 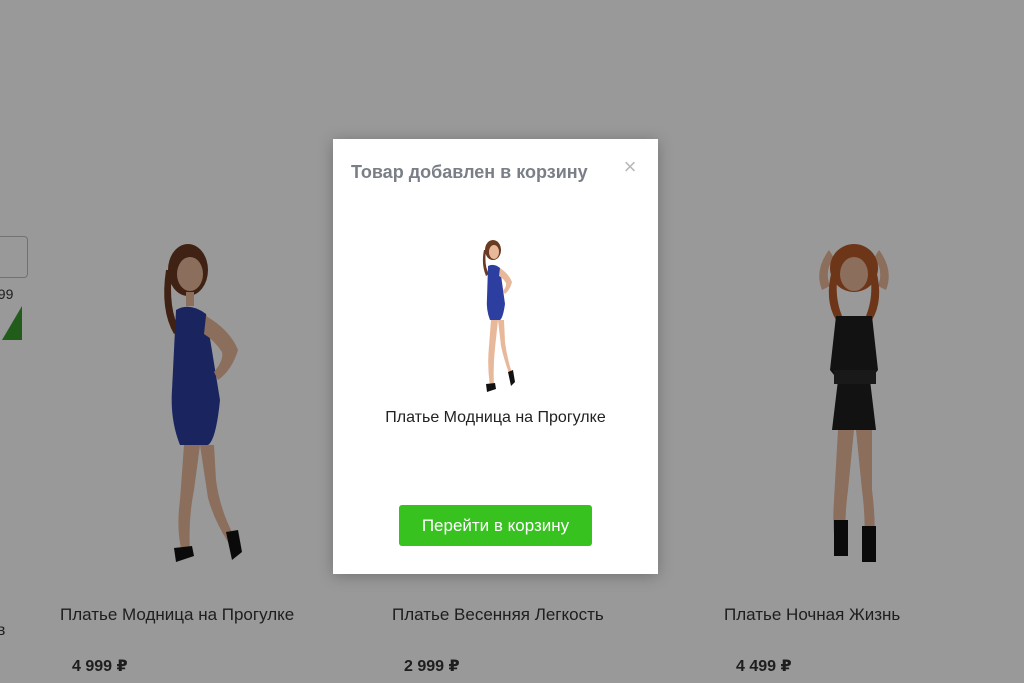 What do you see at coordinates (495, 525) in the screenshot?
I see `go-to-cart-button: Перейти в корзину` at bounding box center [495, 525].